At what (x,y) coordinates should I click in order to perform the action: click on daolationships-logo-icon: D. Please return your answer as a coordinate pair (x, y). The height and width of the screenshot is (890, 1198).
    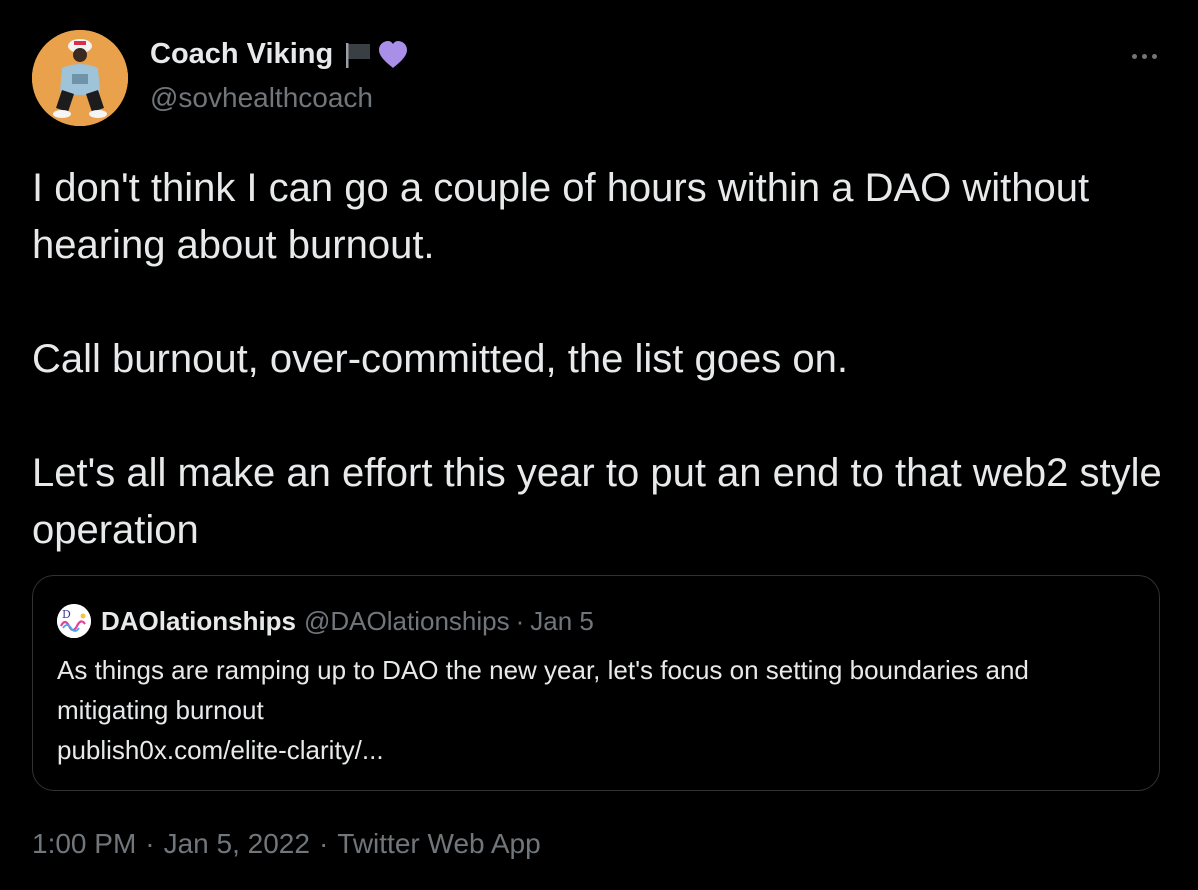
    Looking at the image, I should click on (74, 621).